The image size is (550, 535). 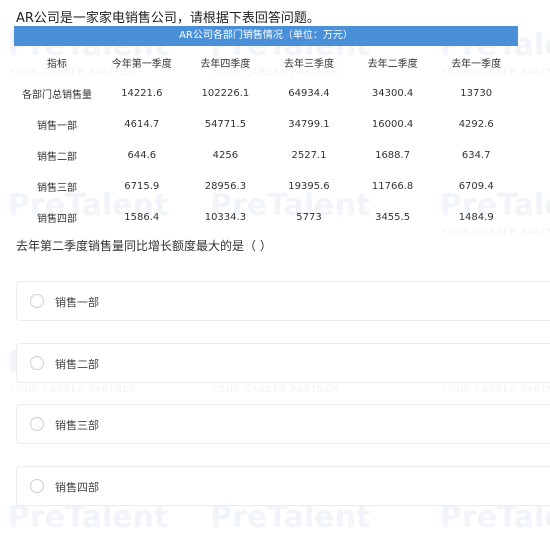 I want to click on table-cell: 644.6, so click(x=142, y=155).